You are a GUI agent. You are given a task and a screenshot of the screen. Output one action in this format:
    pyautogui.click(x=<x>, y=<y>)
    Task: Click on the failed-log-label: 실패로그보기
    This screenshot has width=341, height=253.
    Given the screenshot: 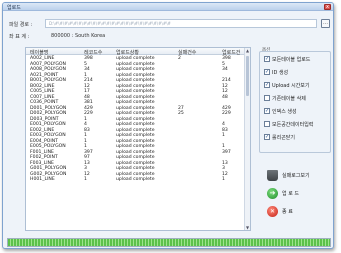 What is the action you would take?
    pyautogui.click(x=296, y=176)
    